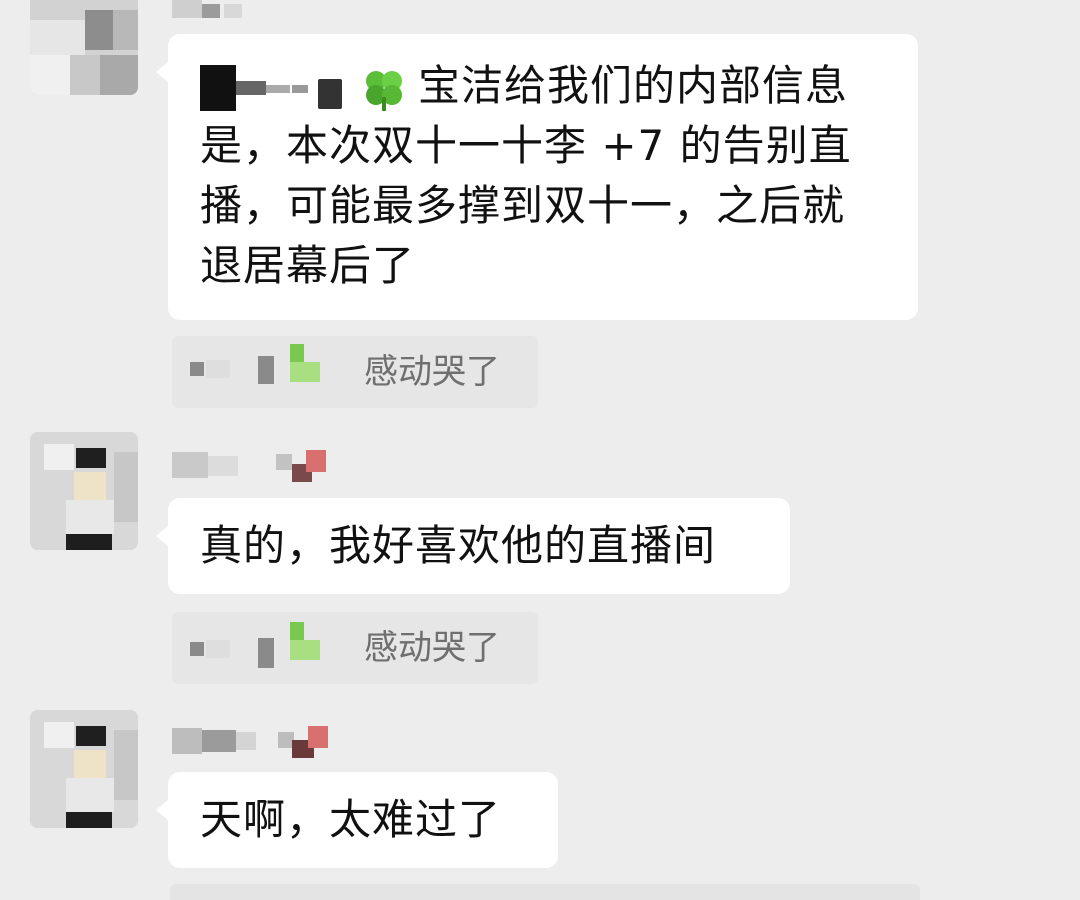 The width and height of the screenshot is (1080, 900). I want to click on message-text: 天啊，太难过了, so click(351, 819).